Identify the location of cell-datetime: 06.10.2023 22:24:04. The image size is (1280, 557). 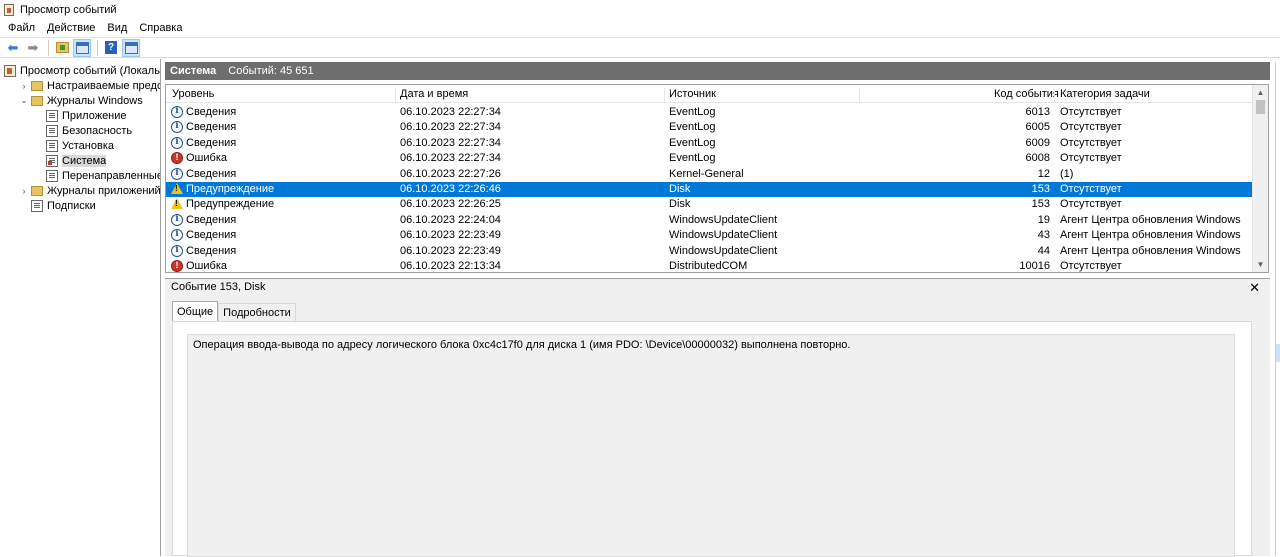
(450, 219).